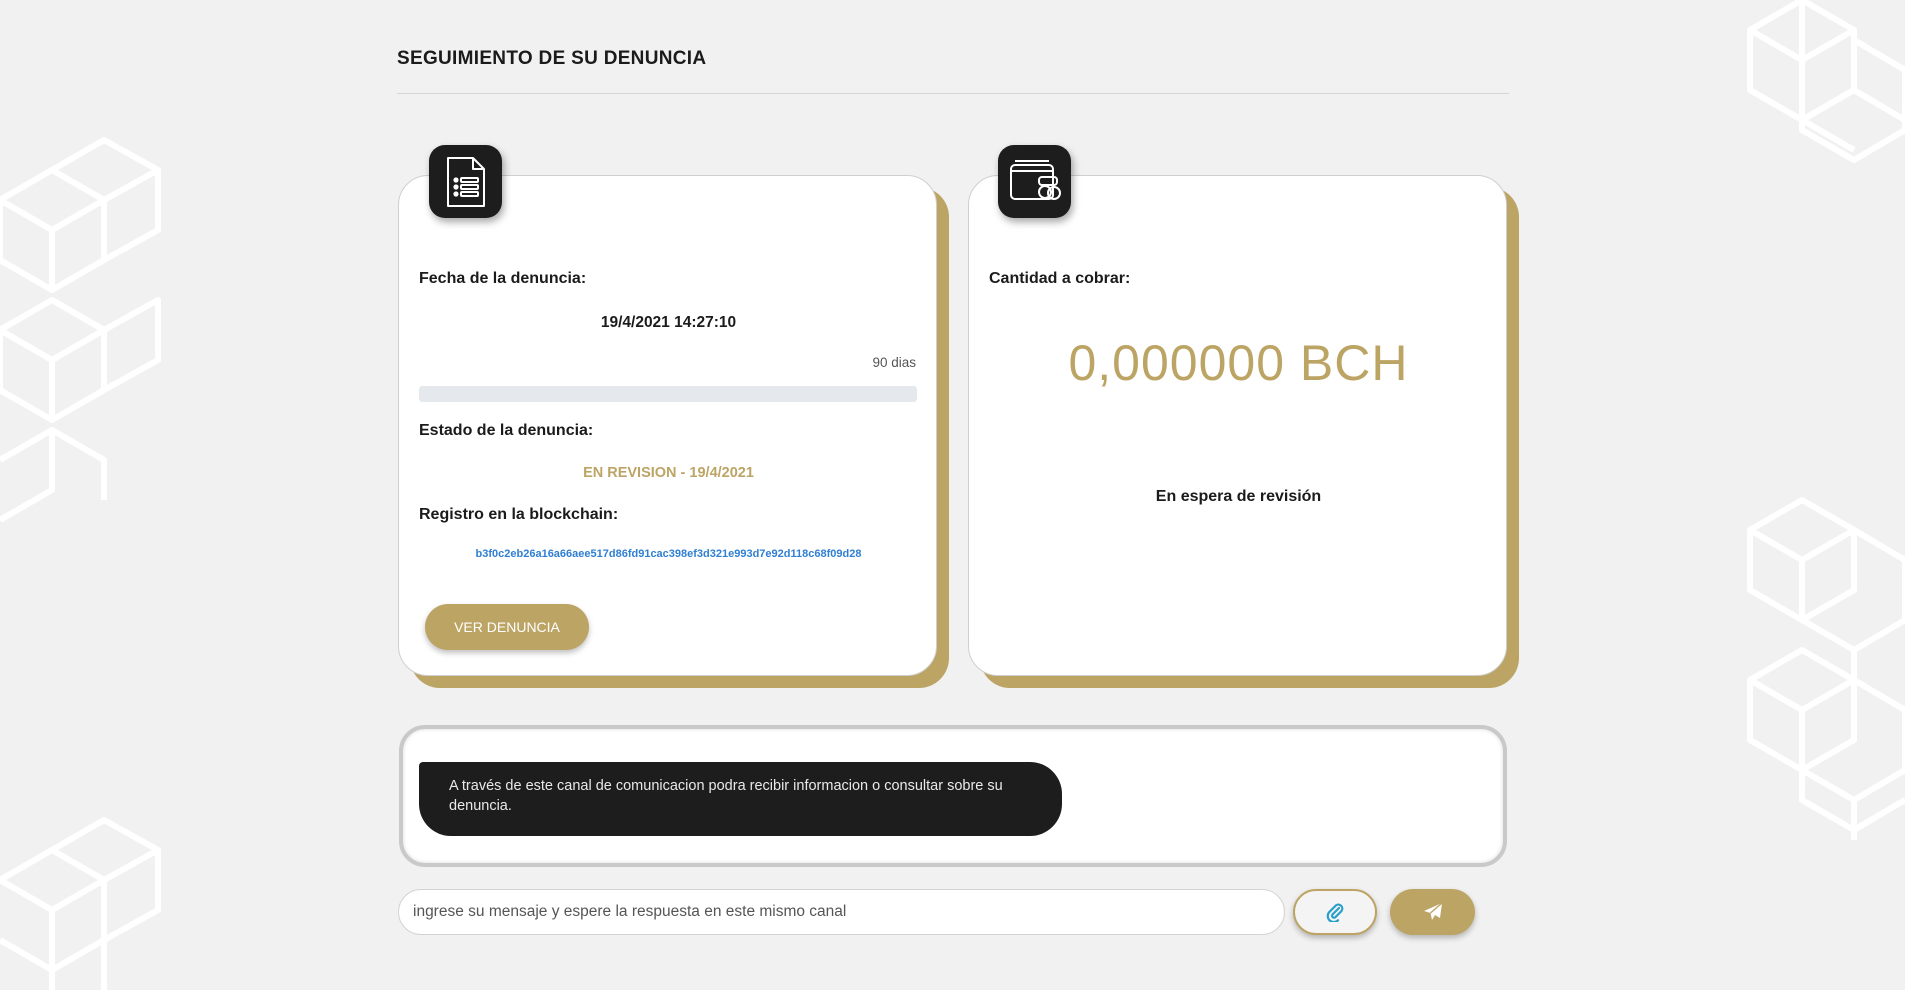 Image resolution: width=1905 pixels, height=990 pixels. Describe the element at coordinates (506, 430) in the screenshot. I see `report-status-label: Estado de la denuncia:` at that location.